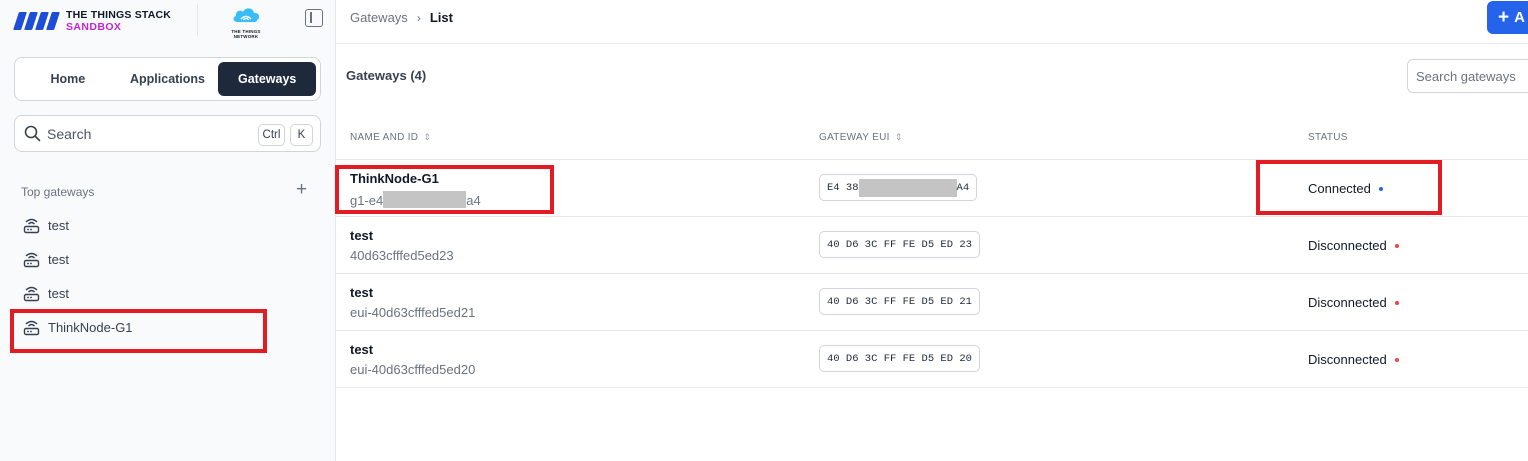 The width and height of the screenshot is (1528, 461). I want to click on sidebar-item-label: ThinkNode-G1, so click(90, 327).